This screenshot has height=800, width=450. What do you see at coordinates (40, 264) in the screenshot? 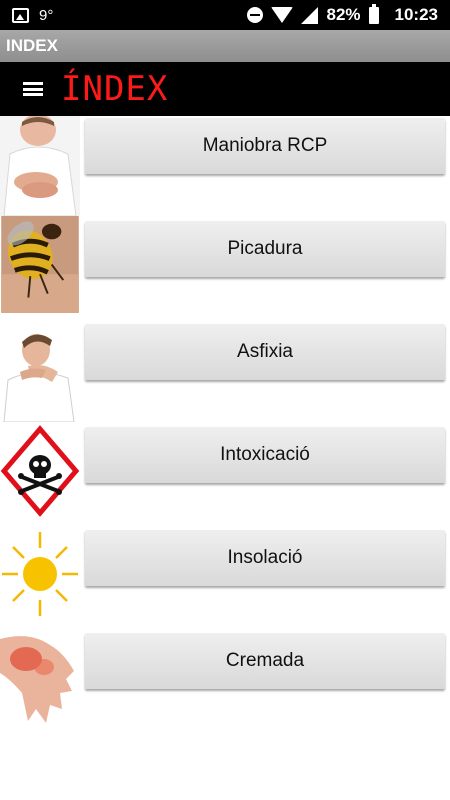
I see `wasp-icon` at bounding box center [40, 264].